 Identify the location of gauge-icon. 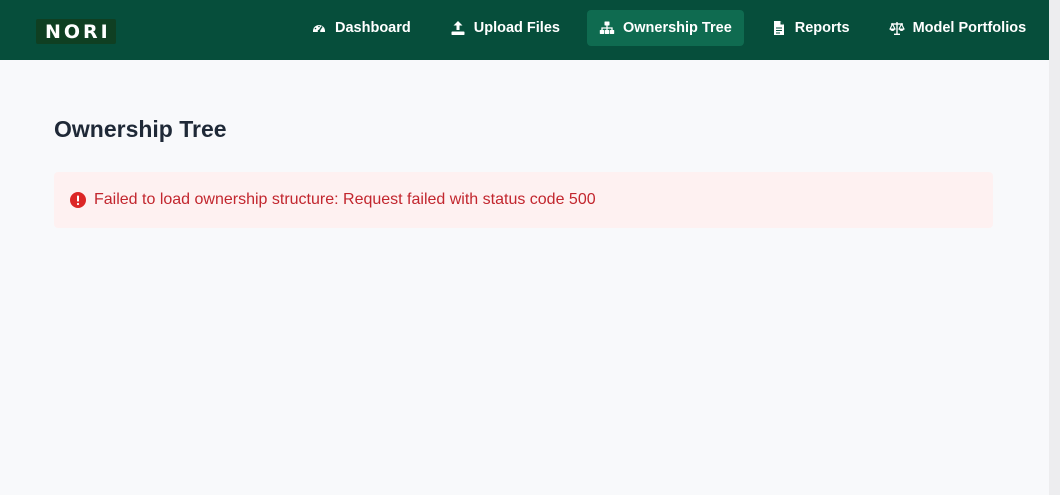
(319, 28).